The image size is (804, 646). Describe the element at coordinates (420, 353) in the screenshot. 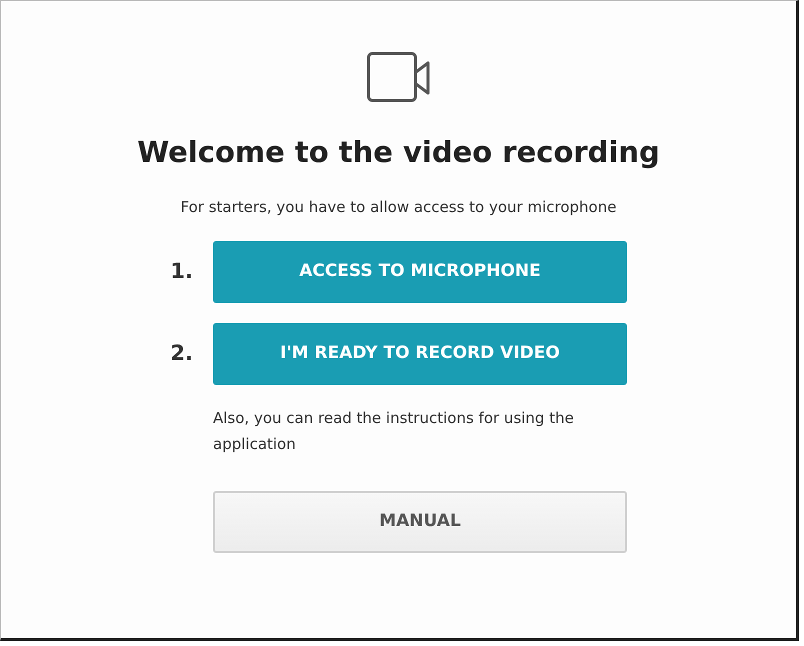

I see `step-button: I'M READY TO RECORD VIDEO` at that location.